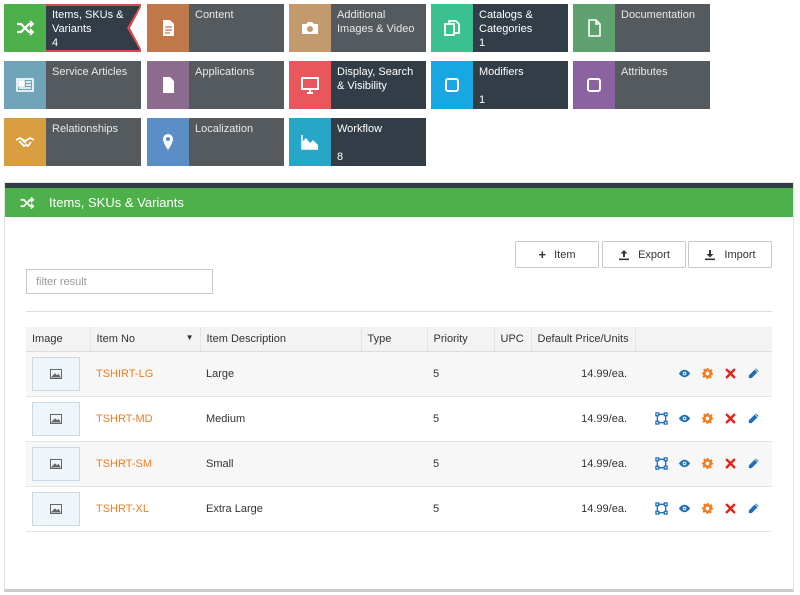  I want to click on cell-image, so click(58, 464).